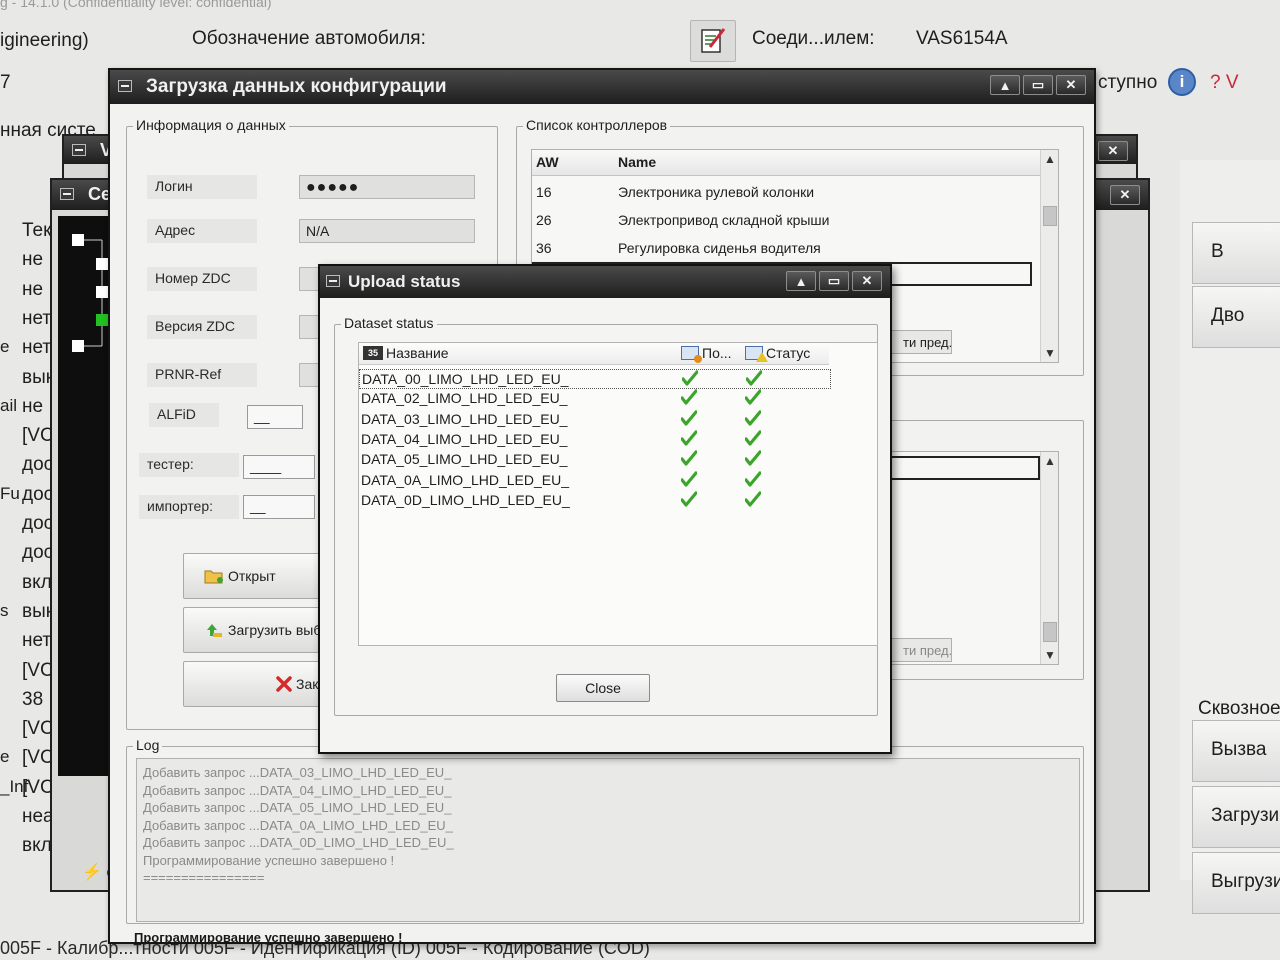  I want to click on right-button-download: Выгрузи, so click(1236, 883).